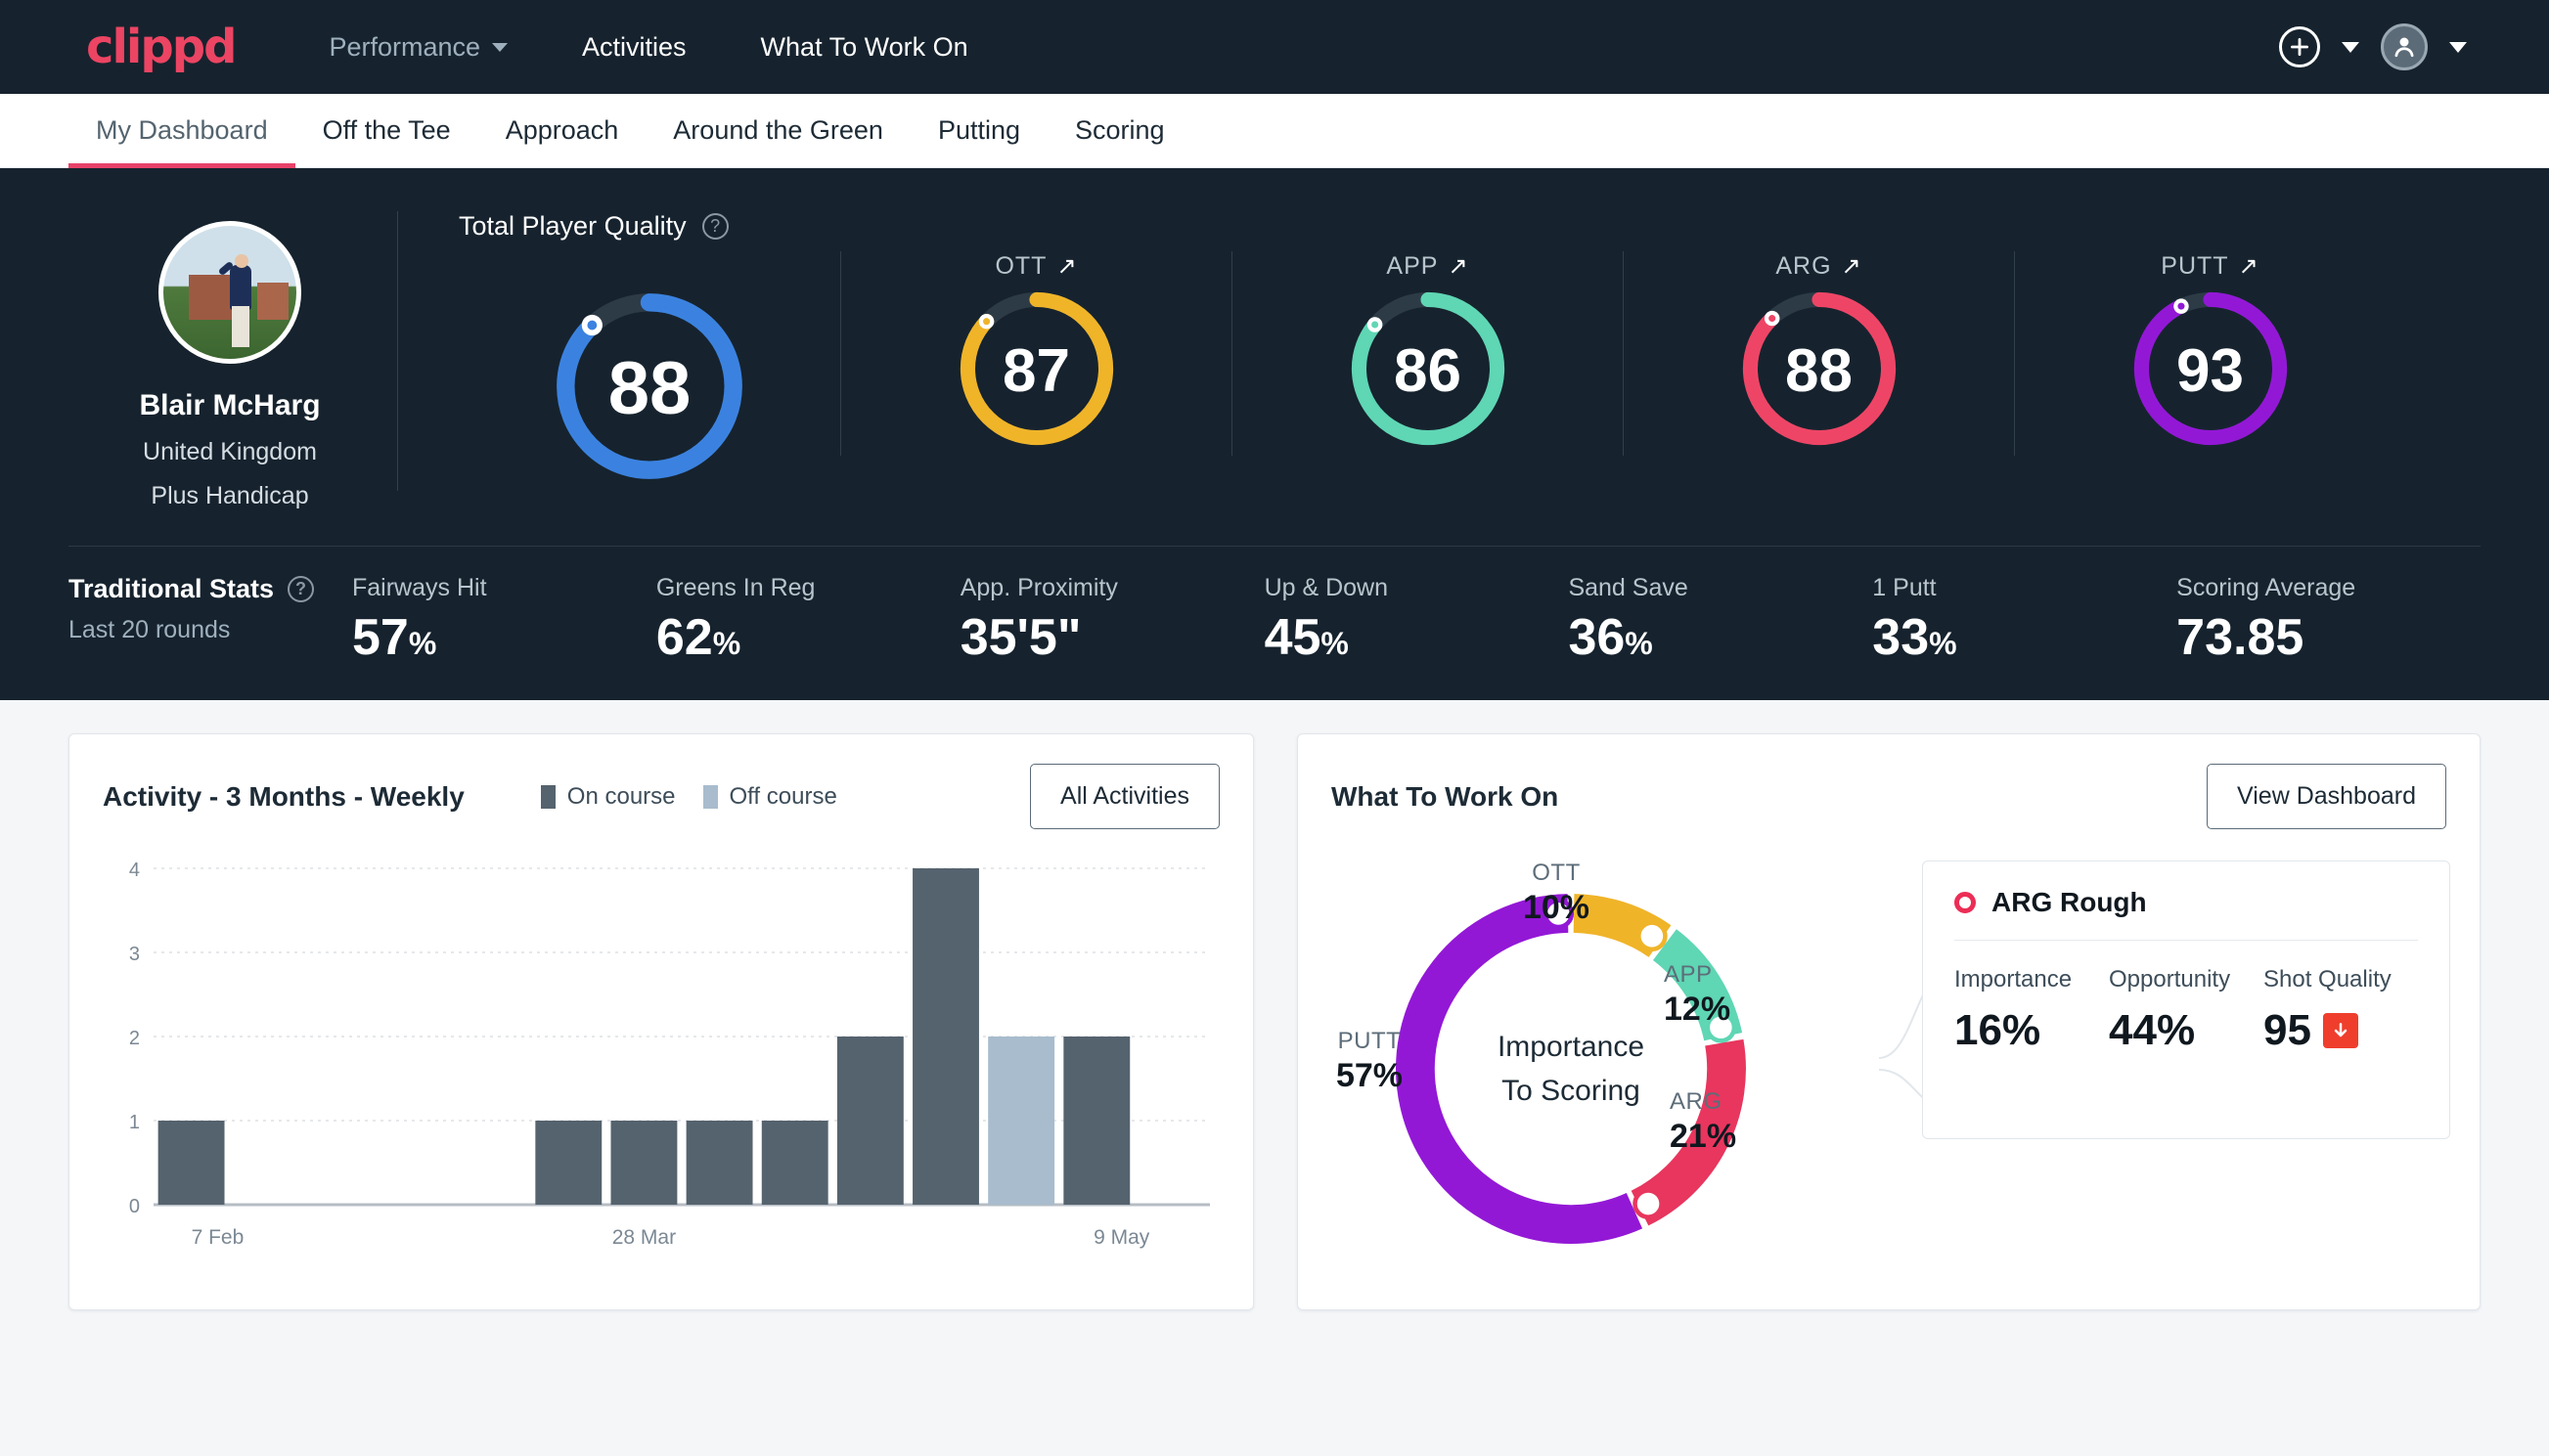  I want to click on detail-metric-value: 16%, so click(1998, 1030).